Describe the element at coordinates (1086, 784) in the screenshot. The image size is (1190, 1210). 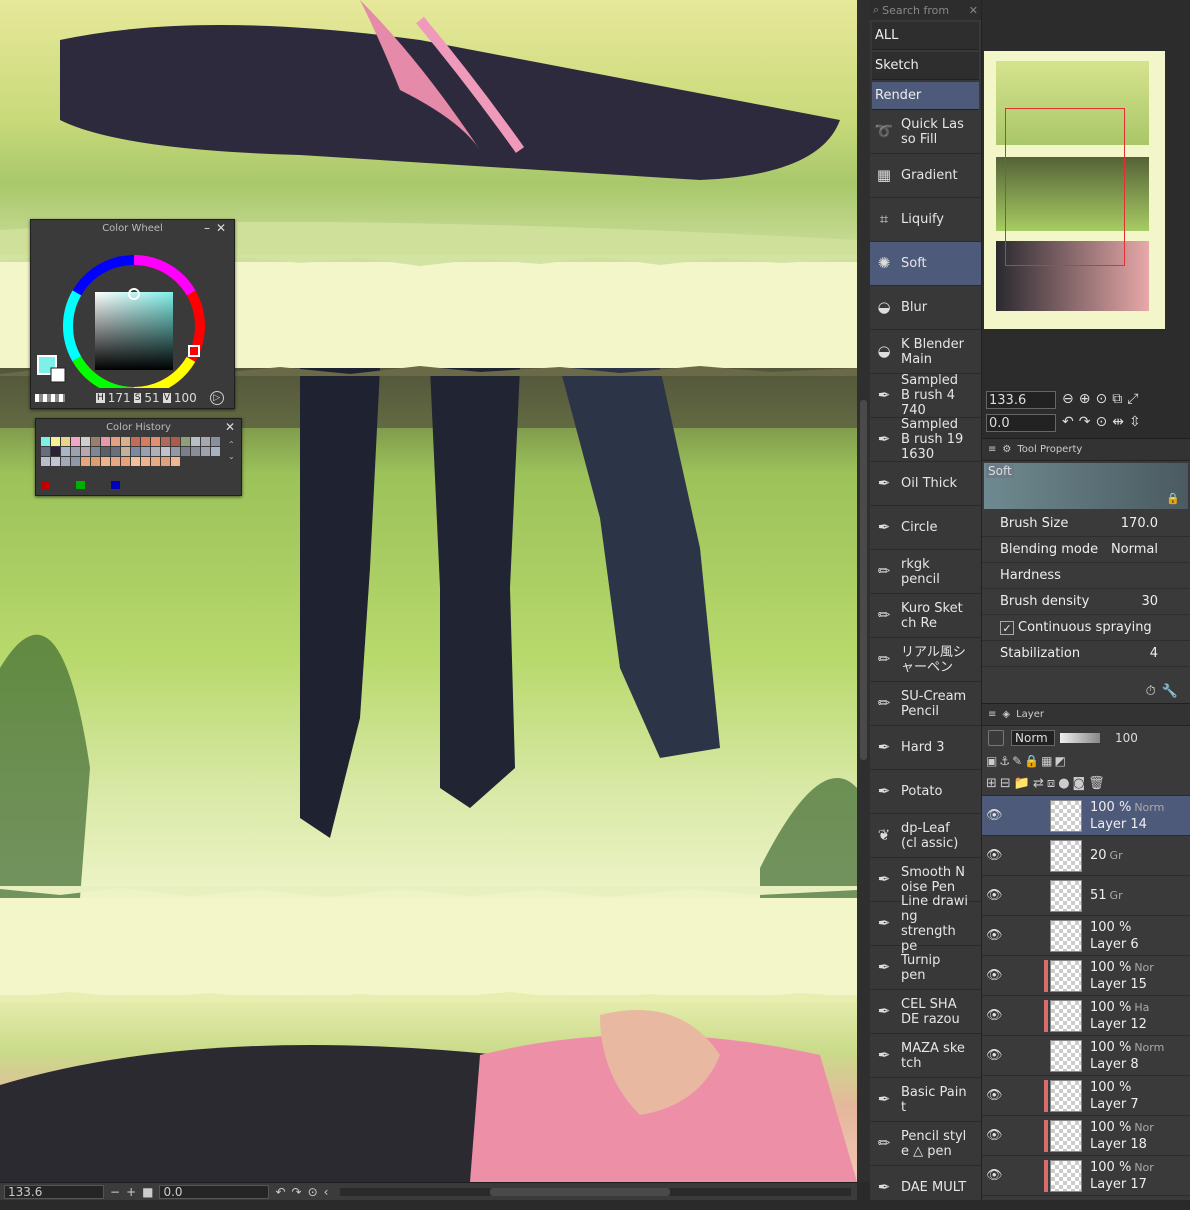
I see `layer-toolbar-2: ⊞ ⊟ 📁 ⇄ ⧈ ● ◙ 🗑` at that location.